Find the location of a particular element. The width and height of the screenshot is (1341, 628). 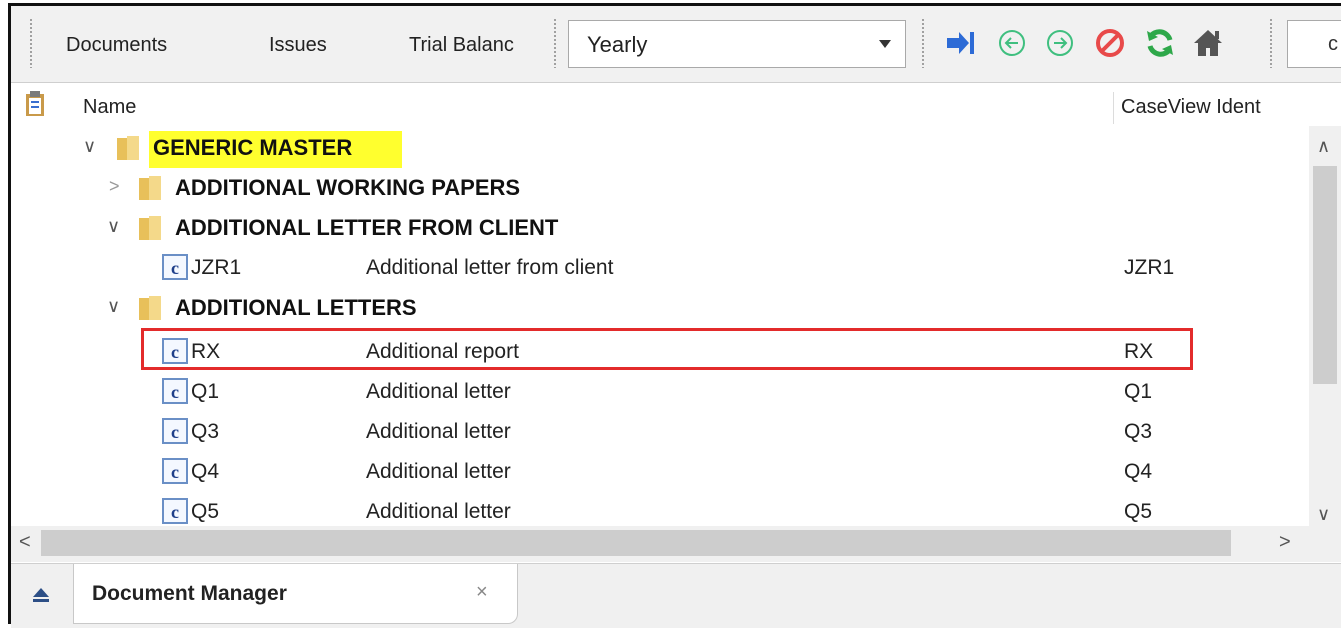

search-input: c is located at coordinates (1314, 44).